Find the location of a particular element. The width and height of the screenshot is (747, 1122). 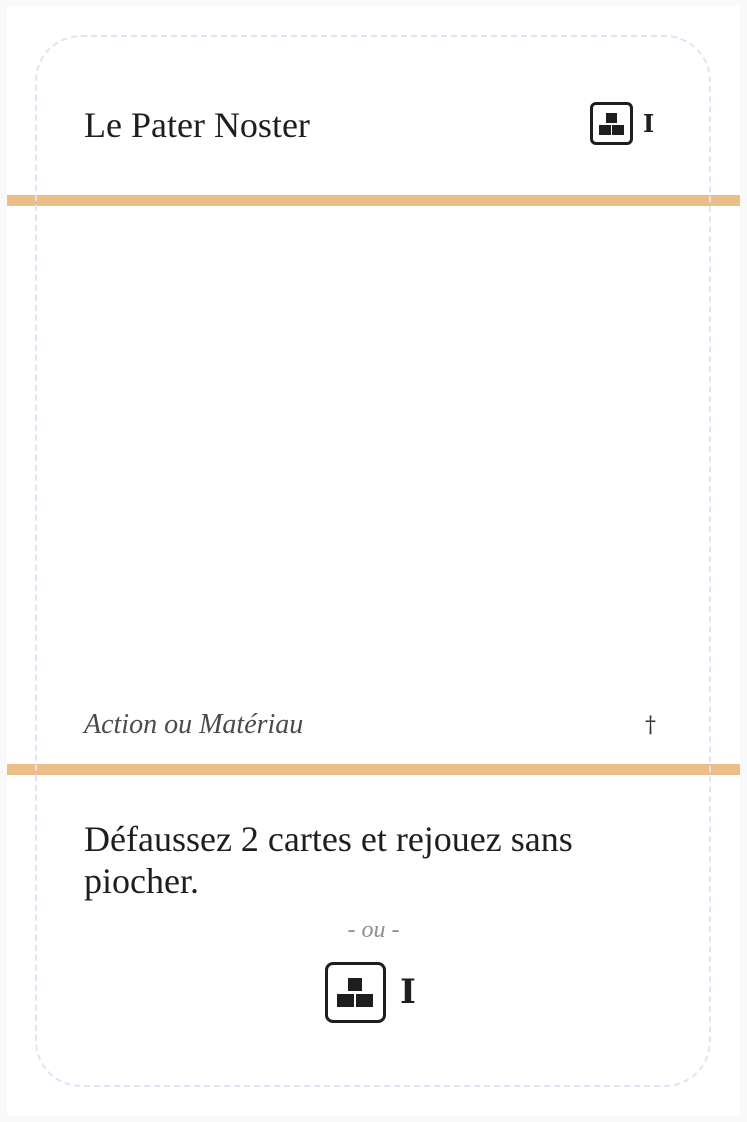

top-divider-band is located at coordinates (373, 200).